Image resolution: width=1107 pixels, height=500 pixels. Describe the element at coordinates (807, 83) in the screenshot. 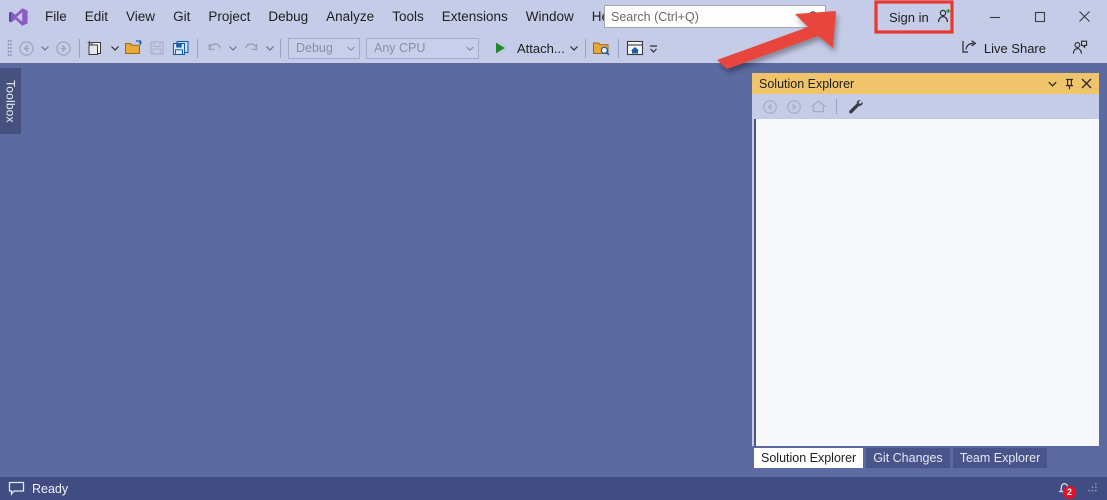

I see `solution-explorer-title: Solution Explorer` at that location.